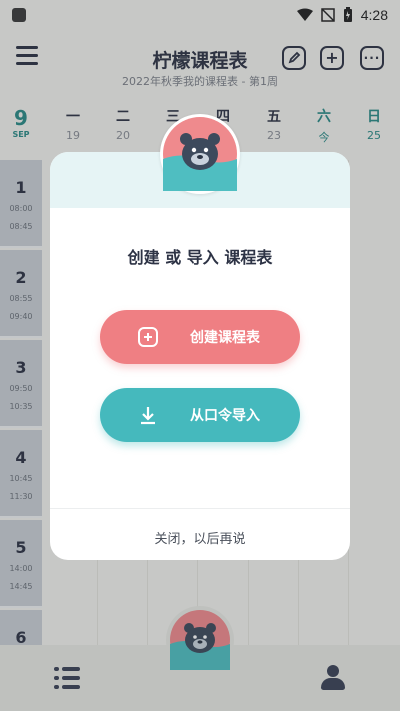 This screenshot has width=400, height=711. Describe the element at coordinates (225, 338) in the screenshot. I see `create-button-label: 创建课程表` at that location.